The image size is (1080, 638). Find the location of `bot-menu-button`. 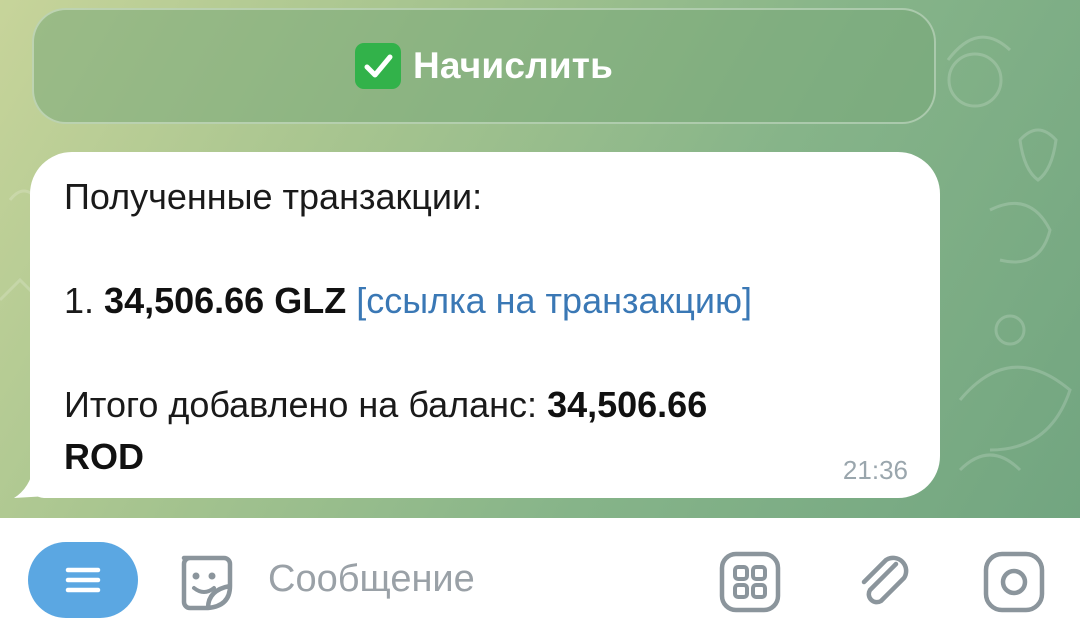

bot-menu-button is located at coordinates (83, 580).